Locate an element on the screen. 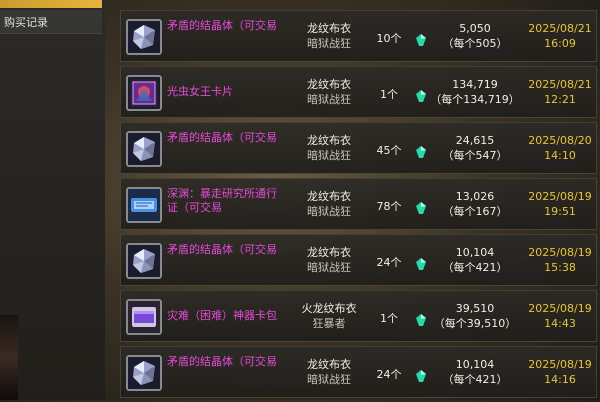  purchase-time: 19:51 is located at coordinates (560, 211).